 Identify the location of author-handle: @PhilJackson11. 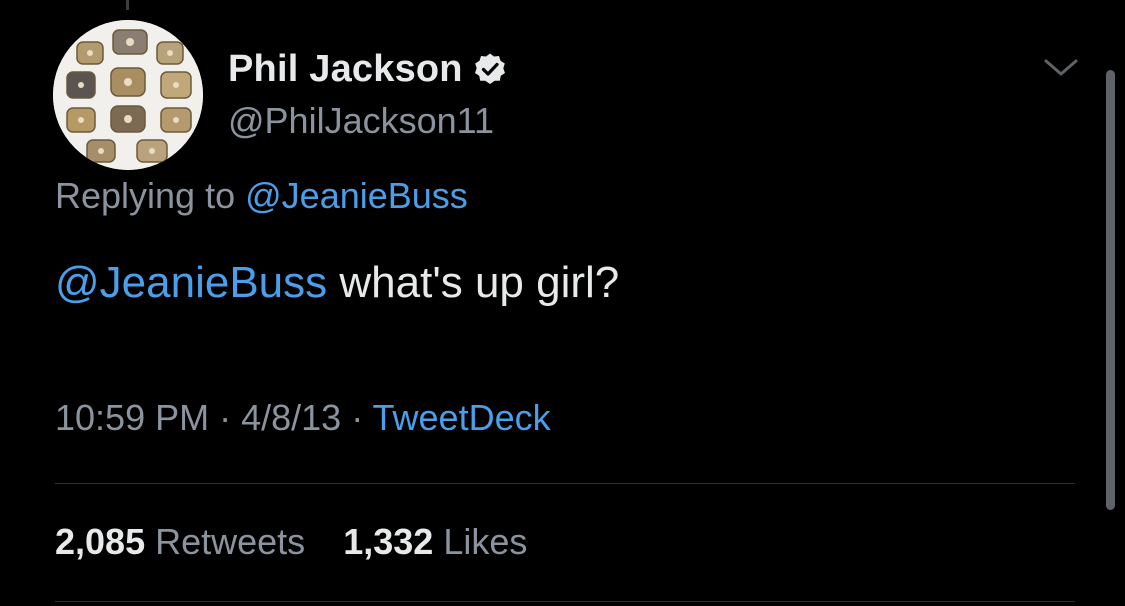
(361, 121).